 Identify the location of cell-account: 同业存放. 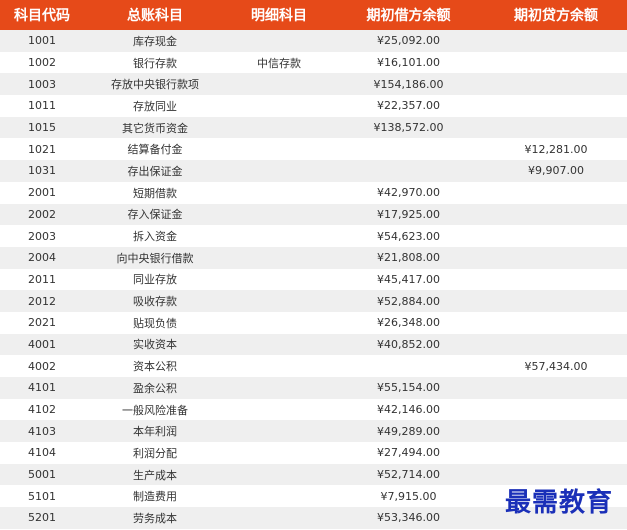
(155, 279).